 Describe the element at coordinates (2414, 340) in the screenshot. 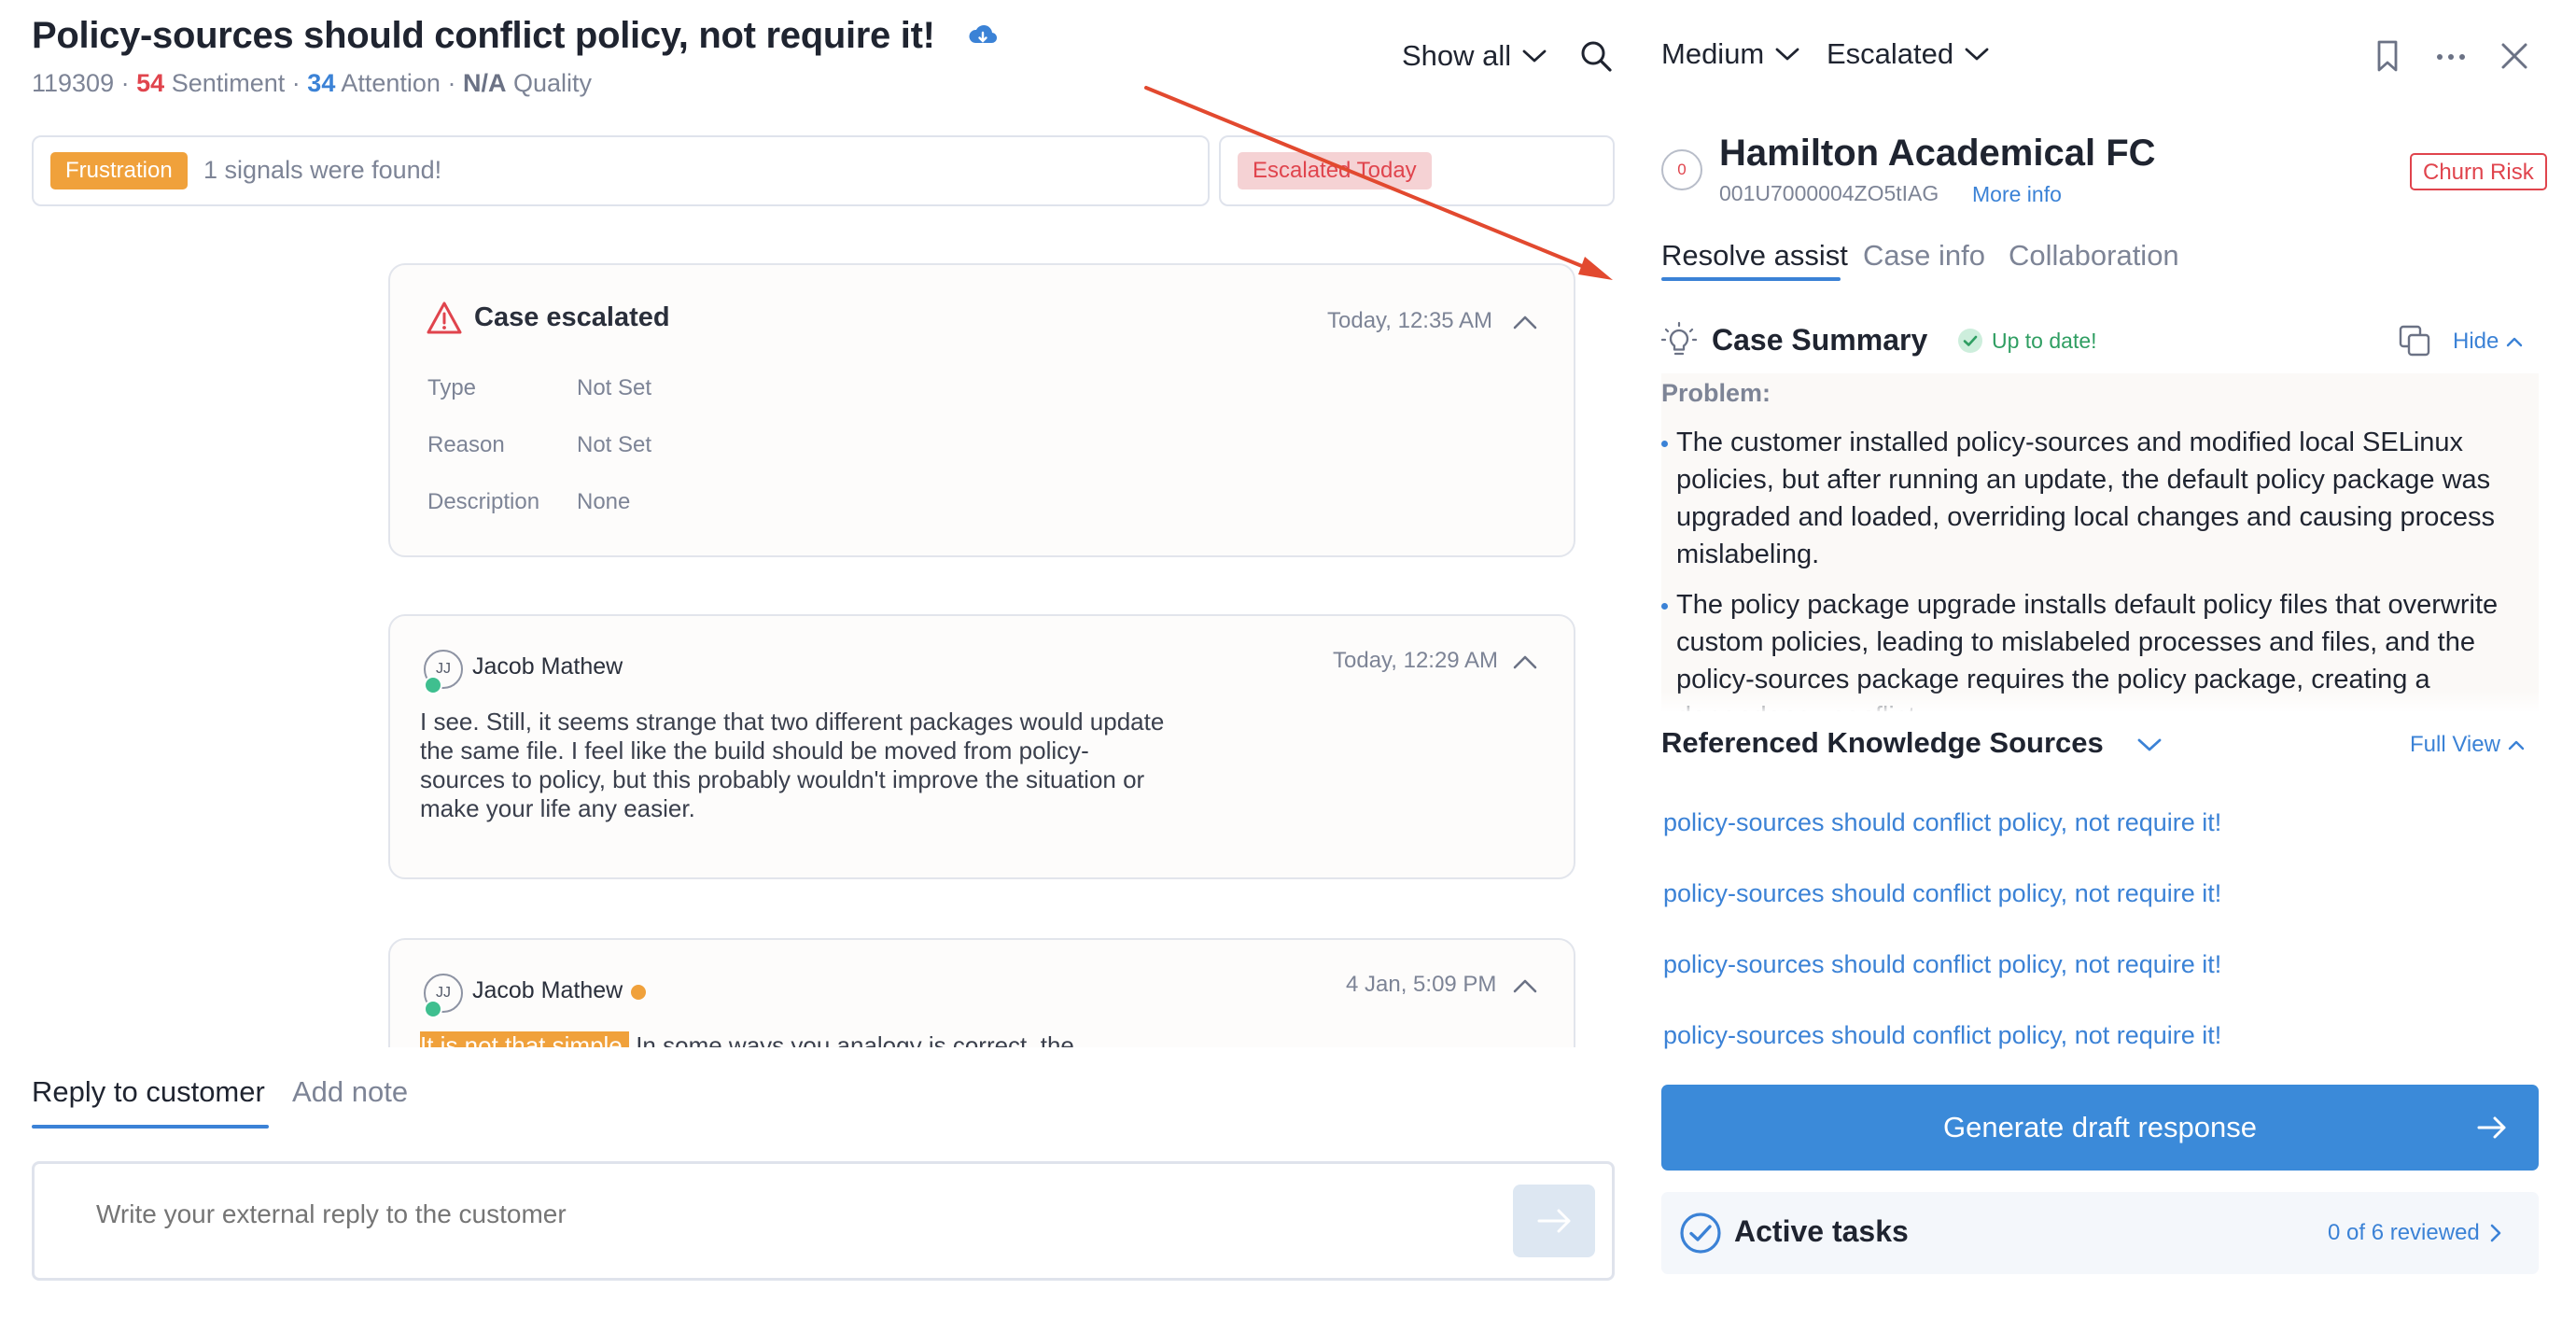

I see `copy-icon` at that location.